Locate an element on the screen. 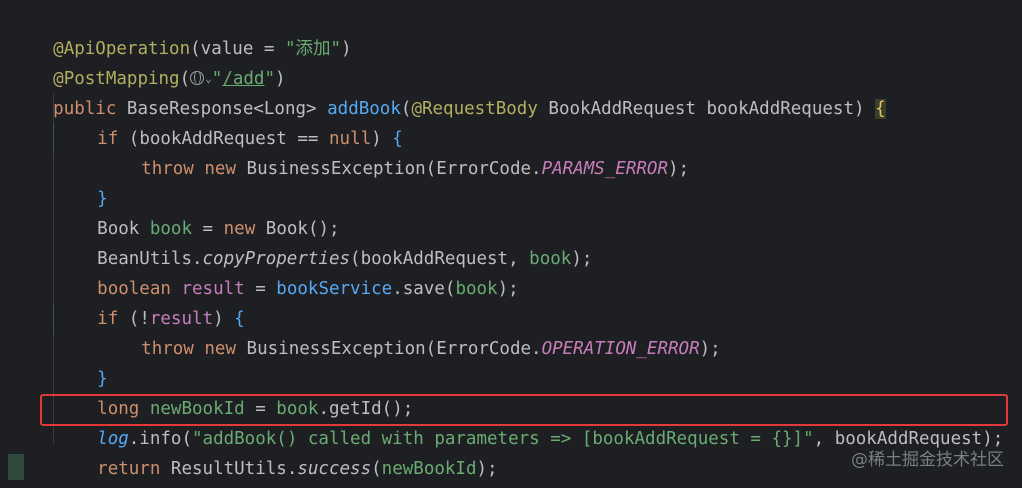 The height and width of the screenshot is (488, 1022). code-line-13: long newBookId = book.getId(); is located at coordinates (234, 391).